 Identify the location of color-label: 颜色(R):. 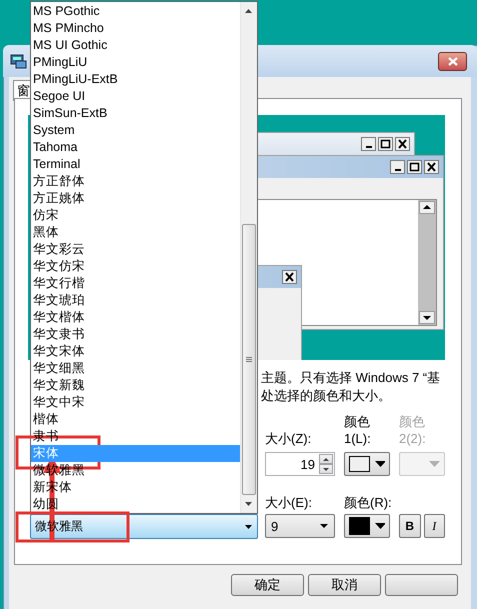
(367, 502).